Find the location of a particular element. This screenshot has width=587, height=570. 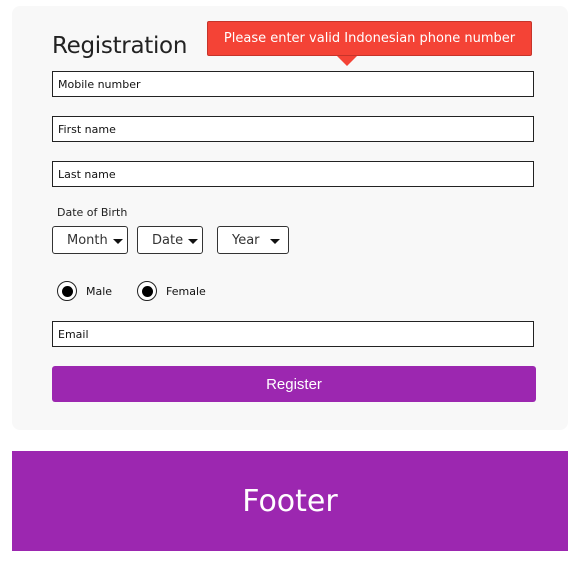

email-input is located at coordinates (293, 334).